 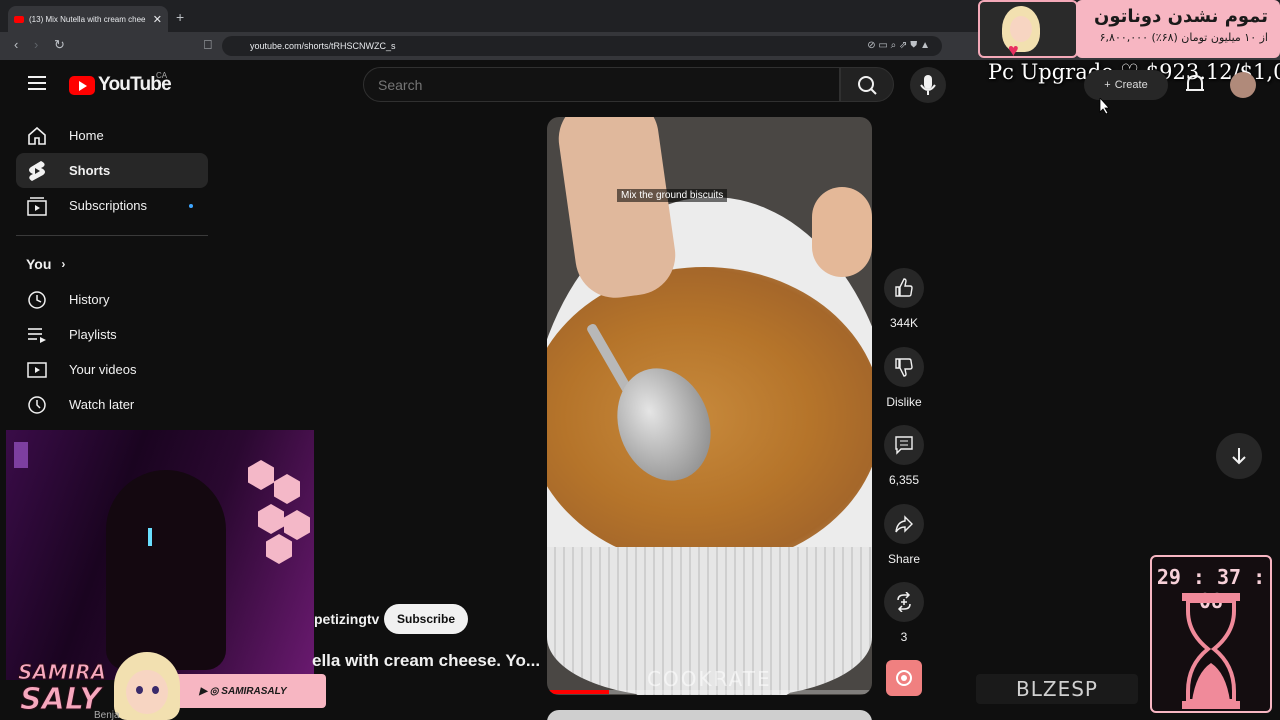 I want to click on donation-progress-text: ۶,۸۰۰,۰۰۰ از ۱۰ میلیون تومان (۶۸٪), so click(x=1183, y=37).